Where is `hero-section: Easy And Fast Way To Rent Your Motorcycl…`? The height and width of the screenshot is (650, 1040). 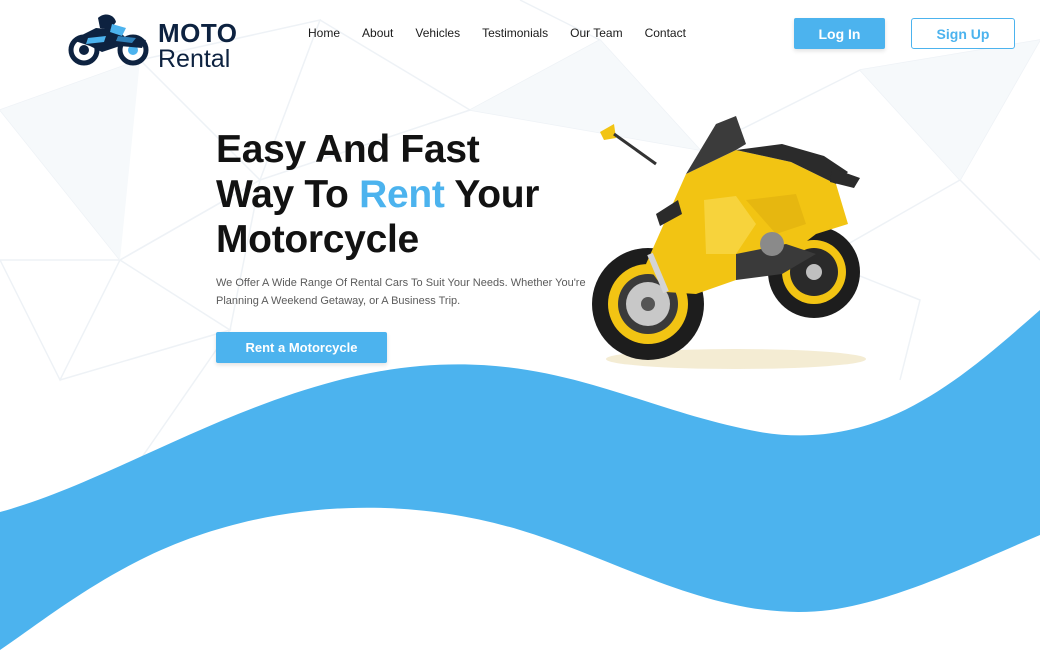 hero-section: Easy And Fast Way To Rent Your Motorcycl… is located at coordinates (406, 245).